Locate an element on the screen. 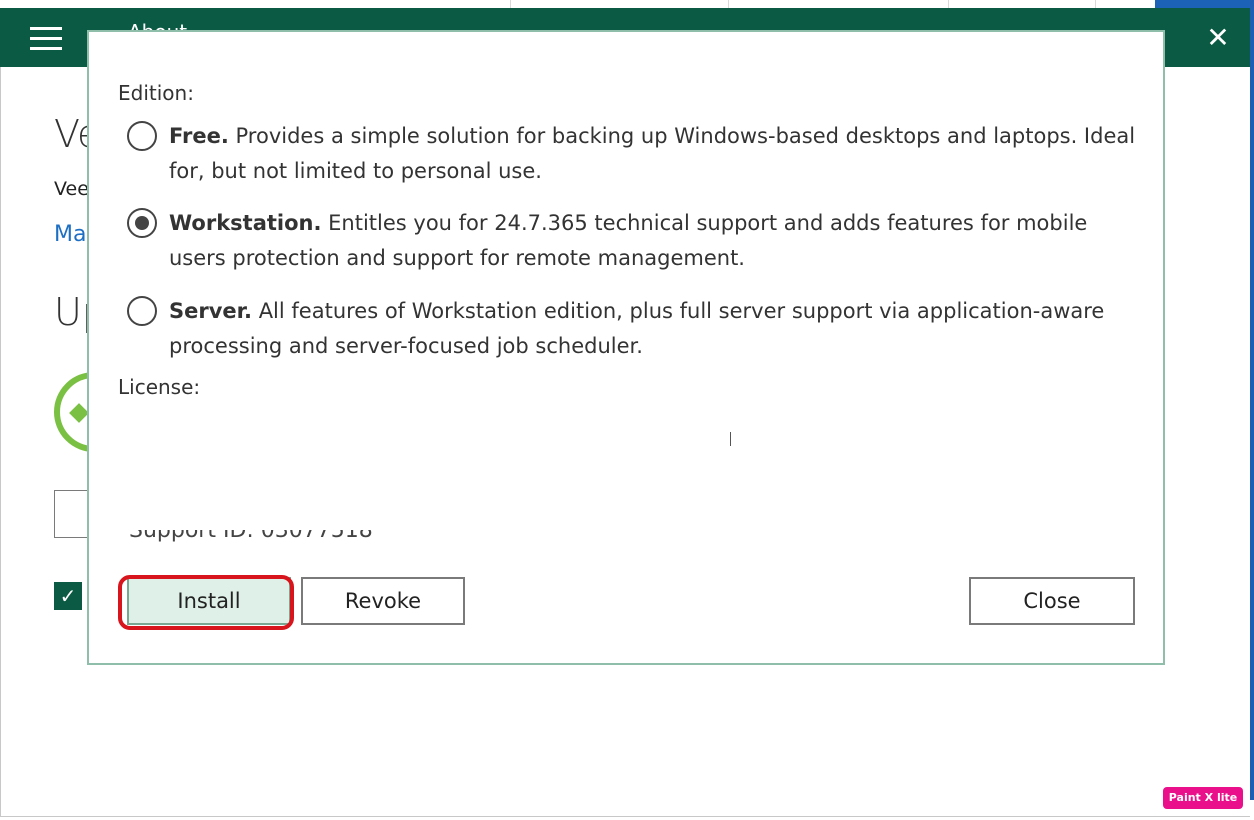 The height and width of the screenshot is (820, 1254). license-label: License: is located at coordinates (159, 387).